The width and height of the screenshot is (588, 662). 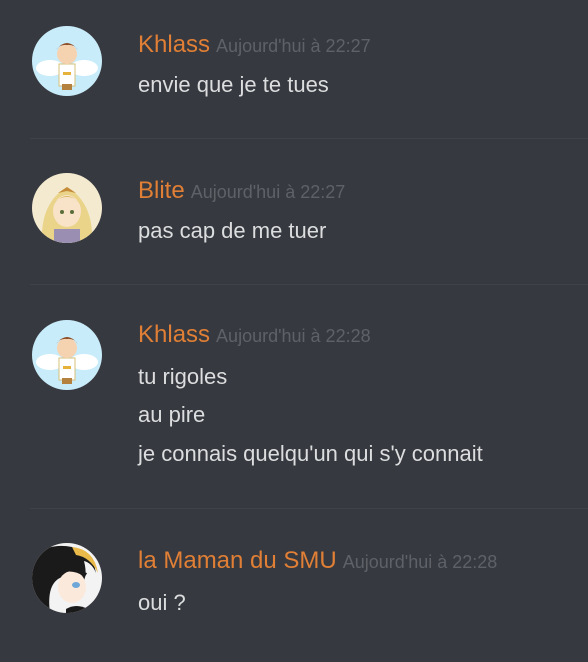 I want to click on anime-character-avatar-icon, so click(x=67, y=578).